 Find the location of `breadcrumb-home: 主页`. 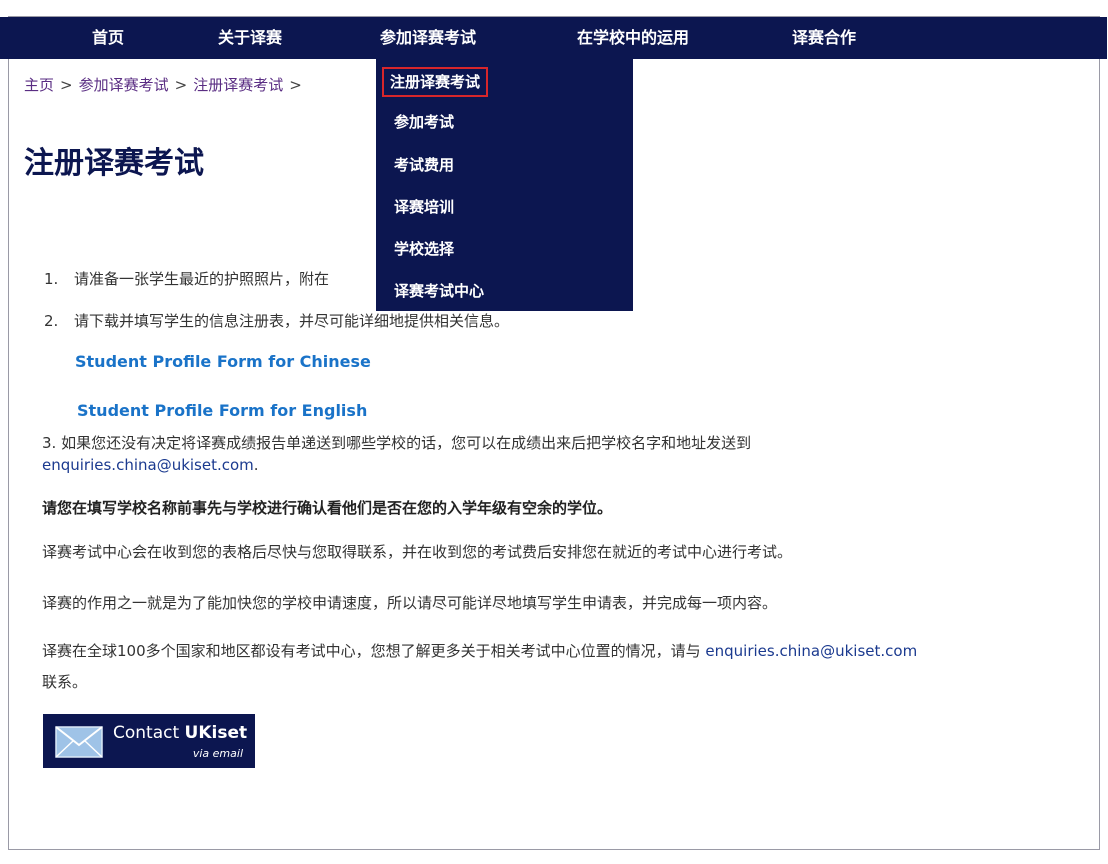

breadcrumb-home: 主页 is located at coordinates (39, 85).